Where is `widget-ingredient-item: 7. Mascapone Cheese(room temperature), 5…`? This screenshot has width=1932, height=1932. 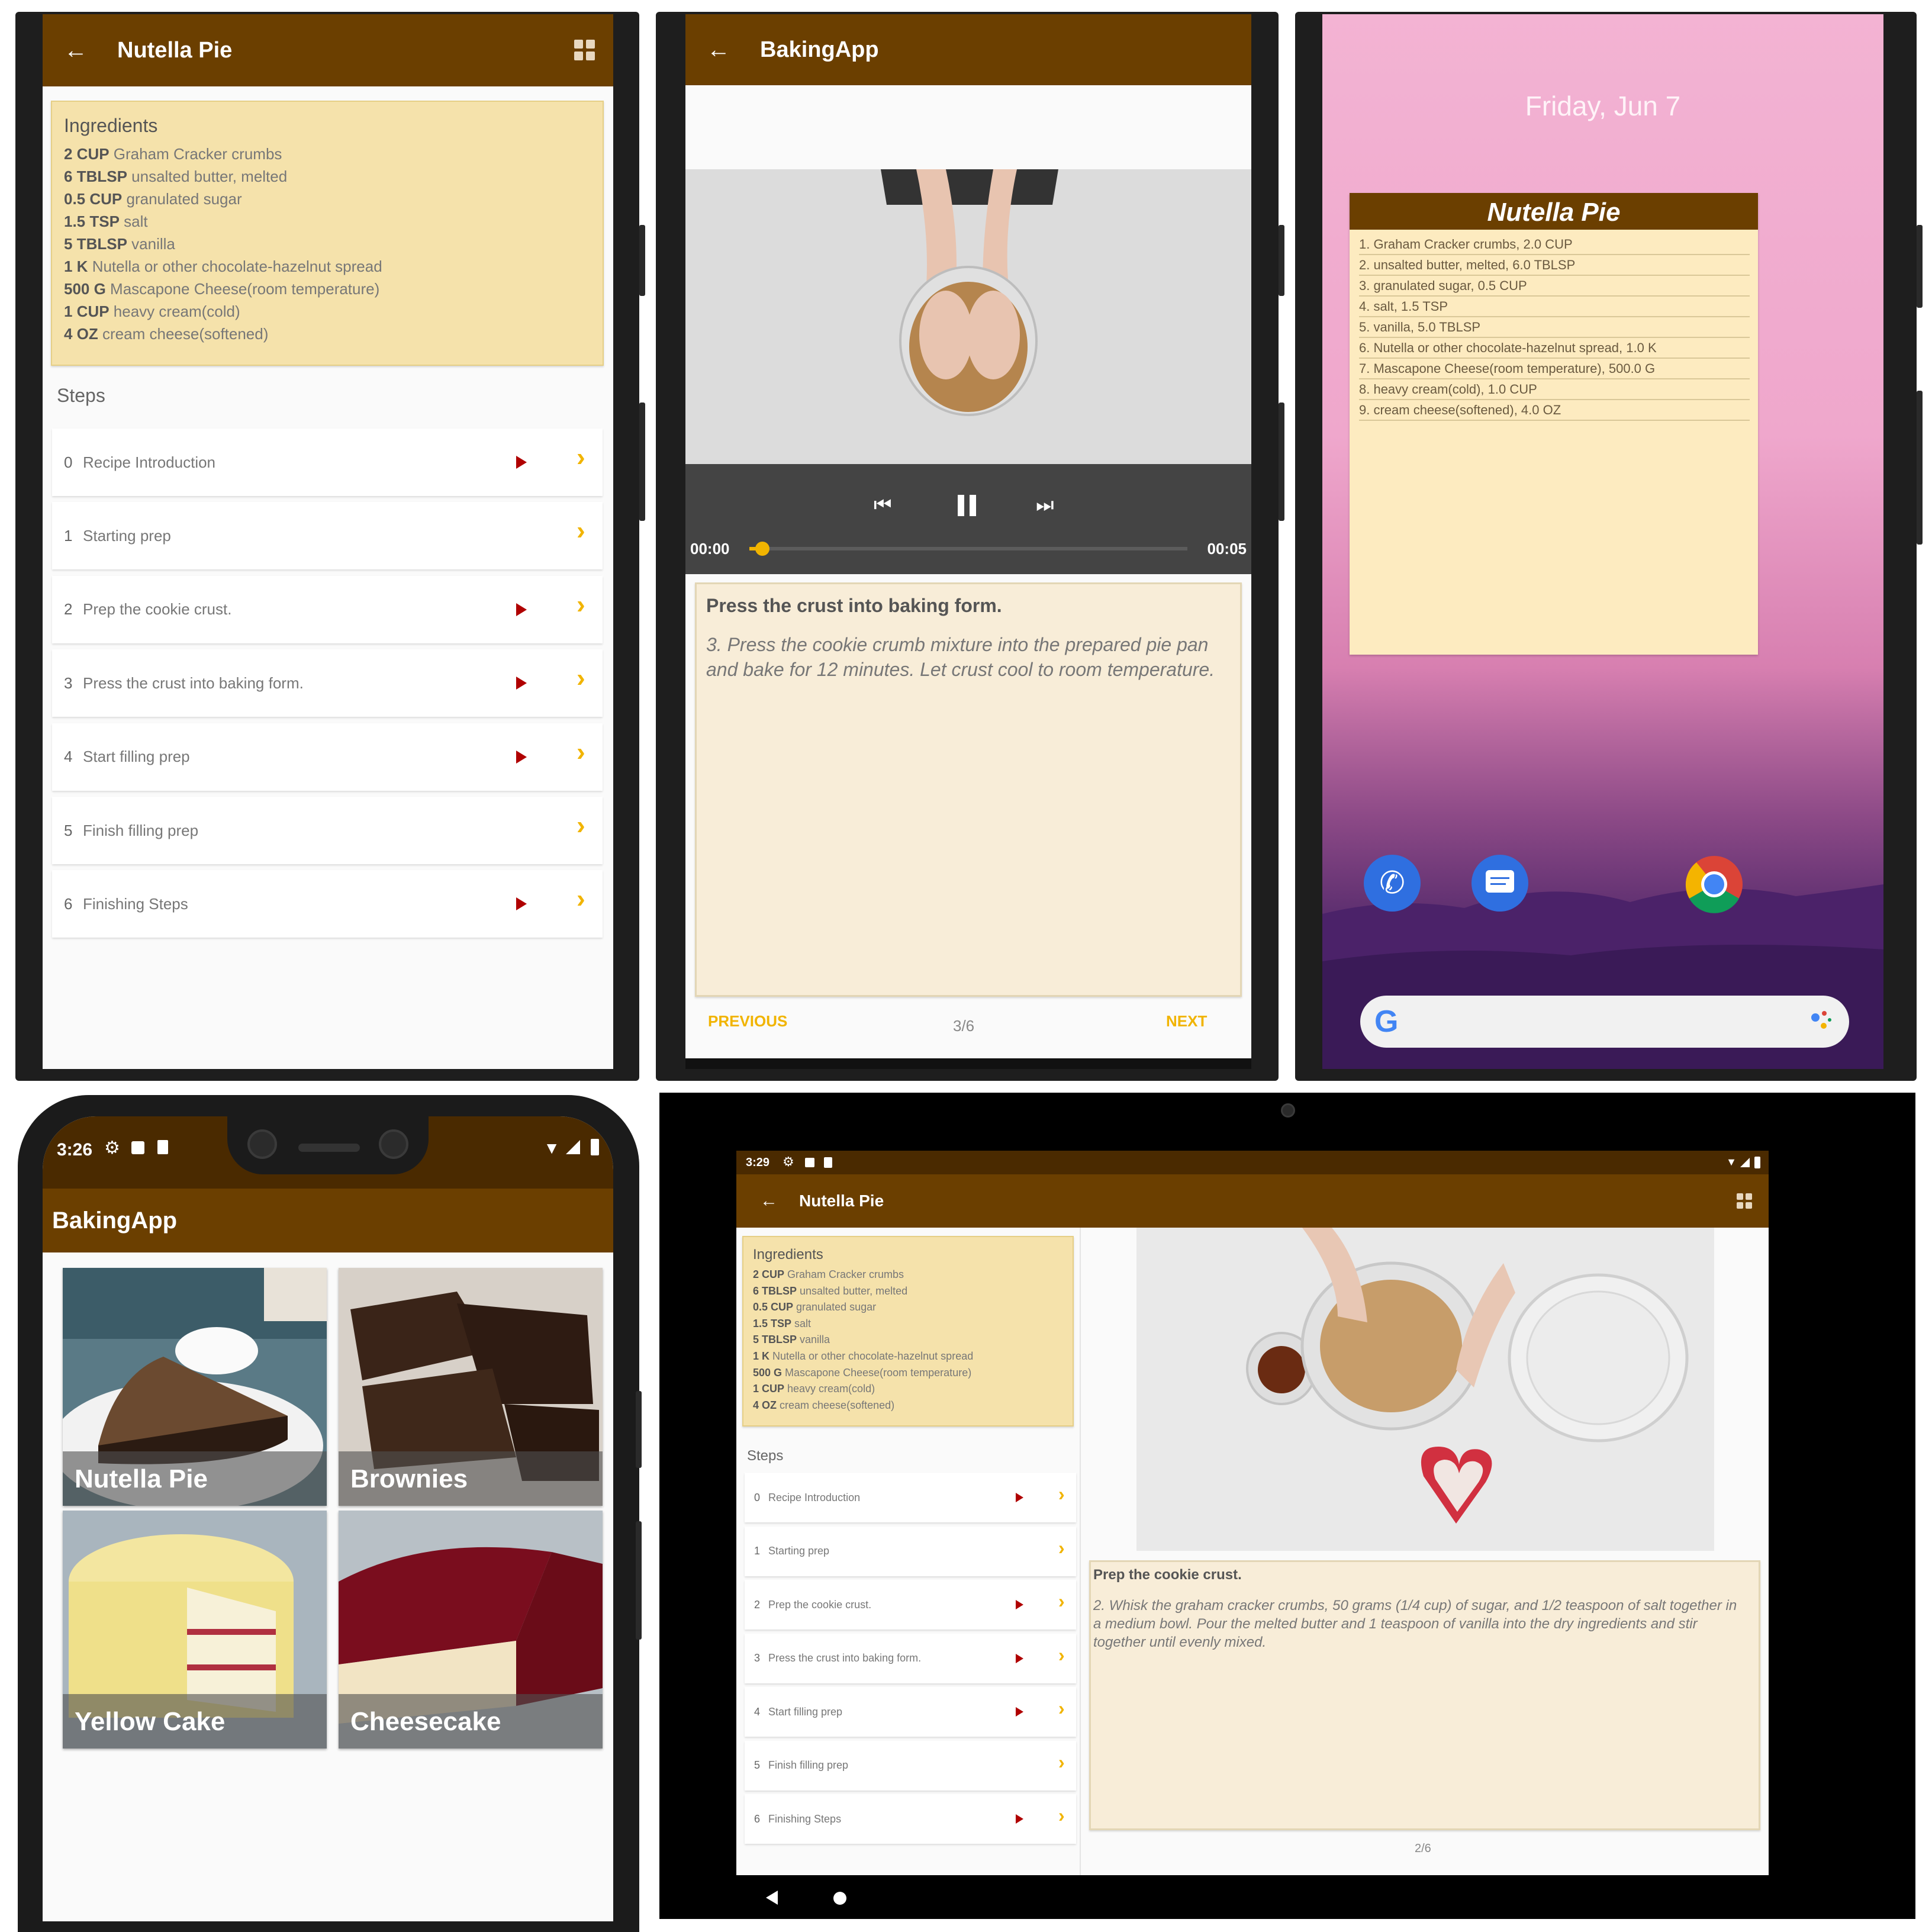 widget-ingredient-item: 7. Mascapone Cheese(room temperature), 5… is located at coordinates (1555, 369).